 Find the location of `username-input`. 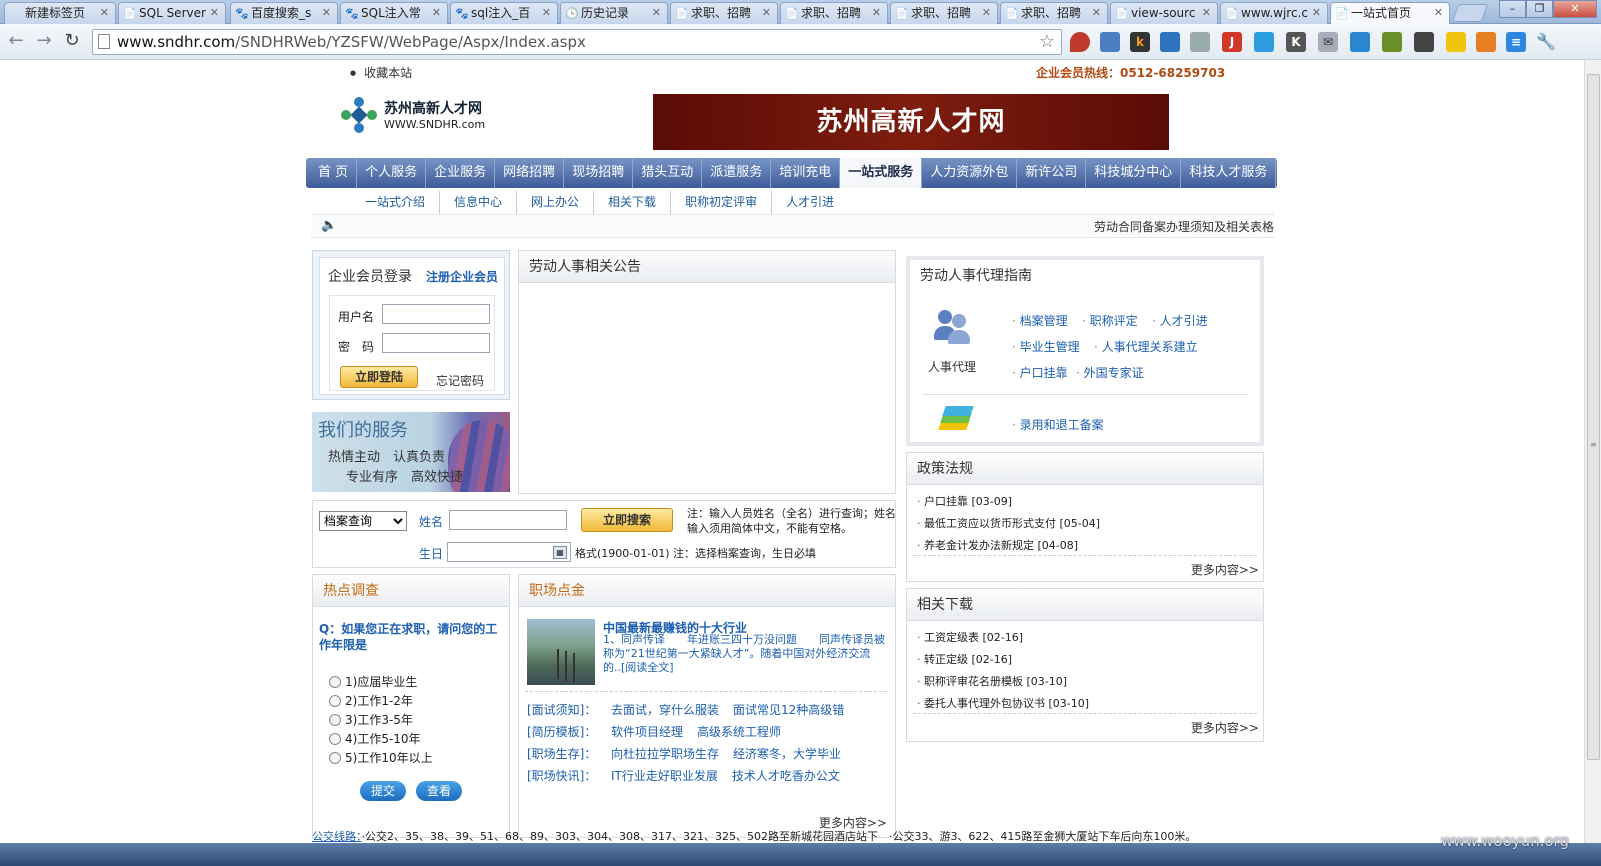

username-input is located at coordinates (436, 314).